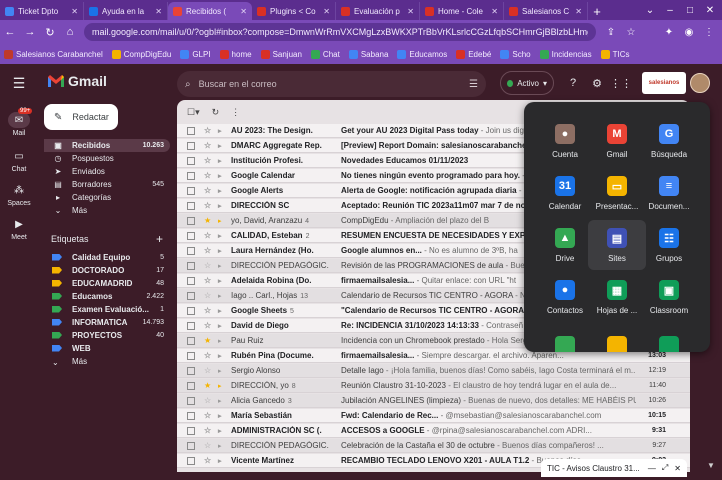 Image resolution: width=722 pixels, height=480 pixels. What do you see at coordinates (107, 158) in the screenshot?
I see `sidebar-folder: ◷ Pospuestos` at bounding box center [107, 158].